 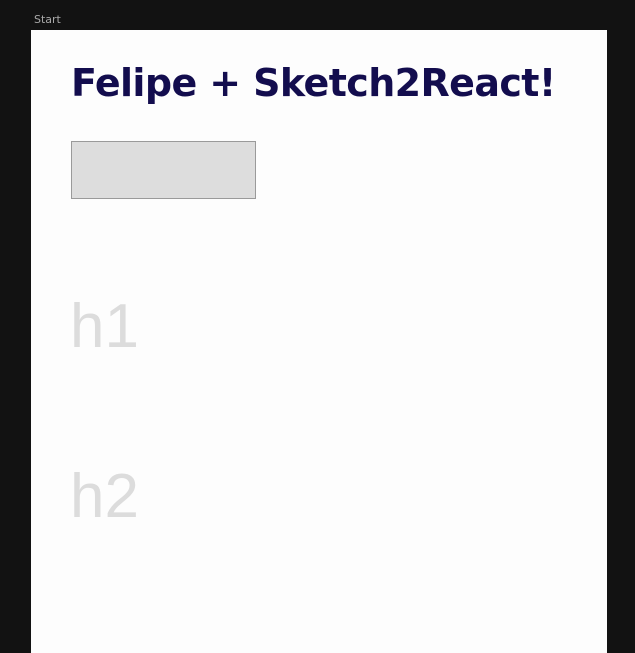 I want to click on heading-1-sample: h1, so click(x=104, y=326).